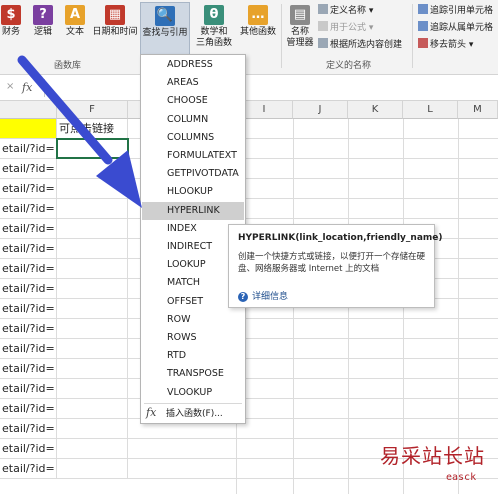 The image size is (498, 494). What do you see at coordinates (115, 29) in the screenshot?
I see `date-time-button: ▦ 日期和时间` at bounding box center [115, 29].